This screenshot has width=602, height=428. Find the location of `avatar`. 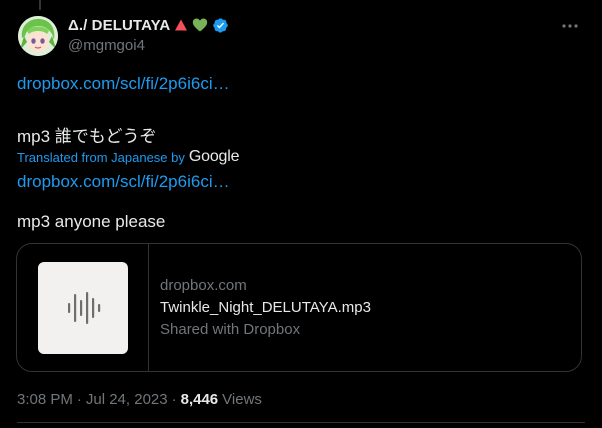

avatar is located at coordinates (38, 36).